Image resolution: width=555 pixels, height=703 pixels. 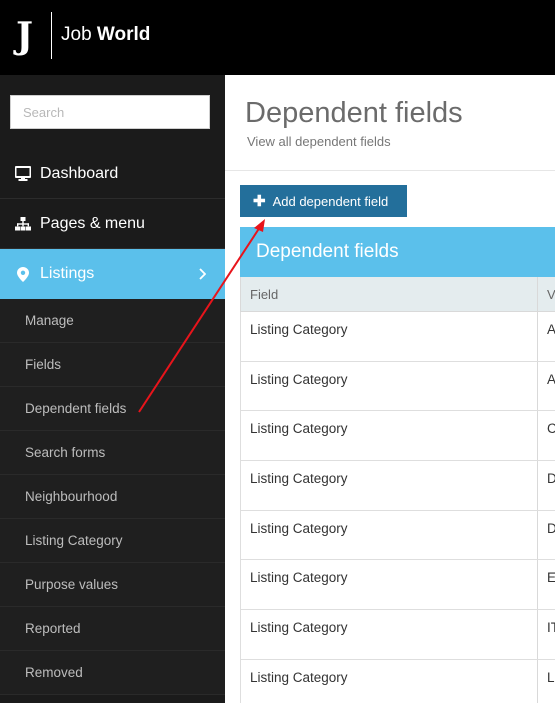 What do you see at coordinates (23, 274) in the screenshot?
I see `map-marker-icon` at bounding box center [23, 274].